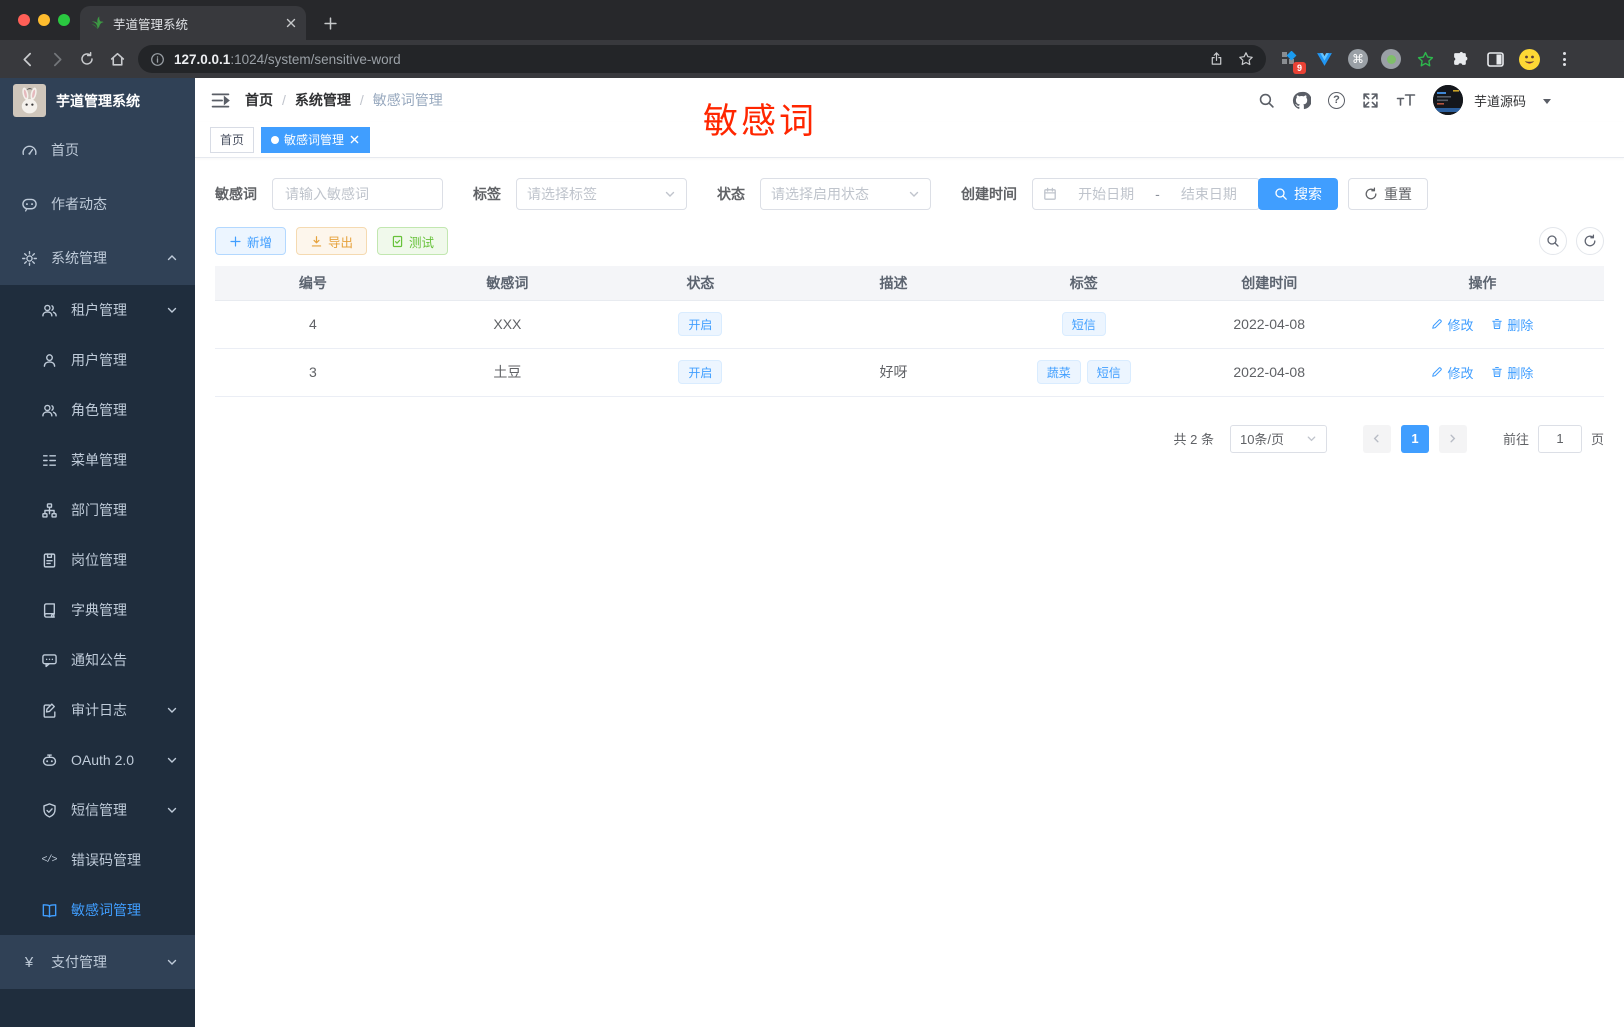 This screenshot has width=1624, height=1027. I want to click on home-button, so click(117, 59).